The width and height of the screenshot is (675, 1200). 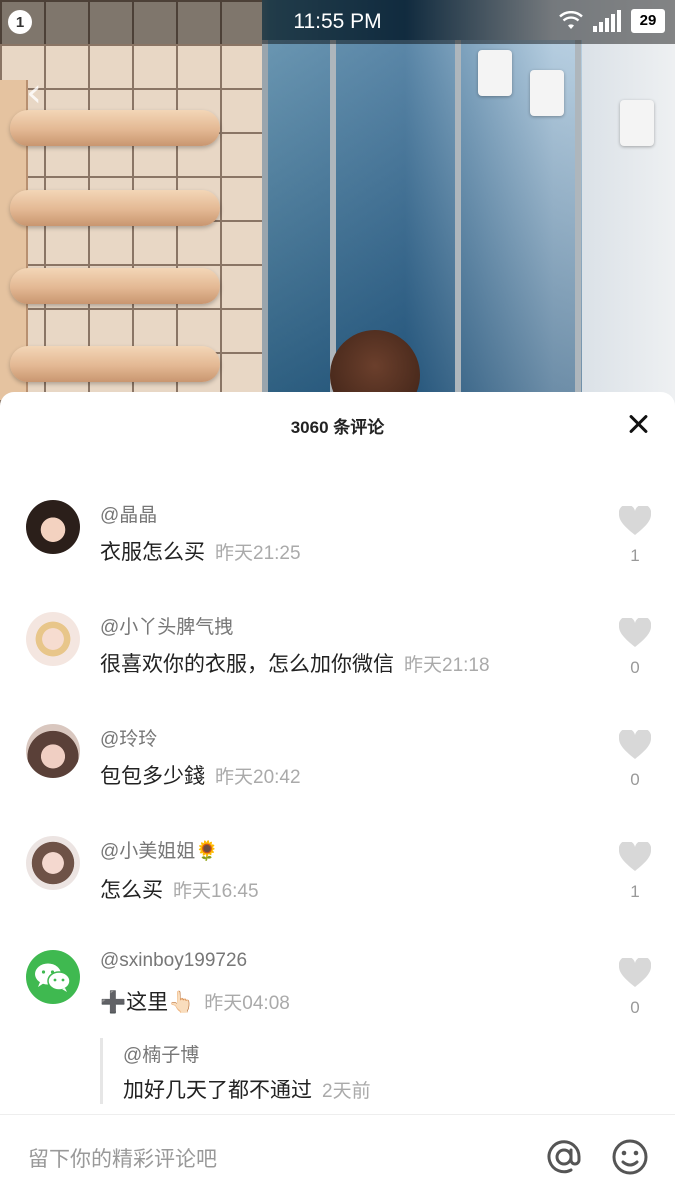 What do you see at coordinates (447, 665) in the screenshot?
I see `comment-time: 昨天21:18` at bounding box center [447, 665].